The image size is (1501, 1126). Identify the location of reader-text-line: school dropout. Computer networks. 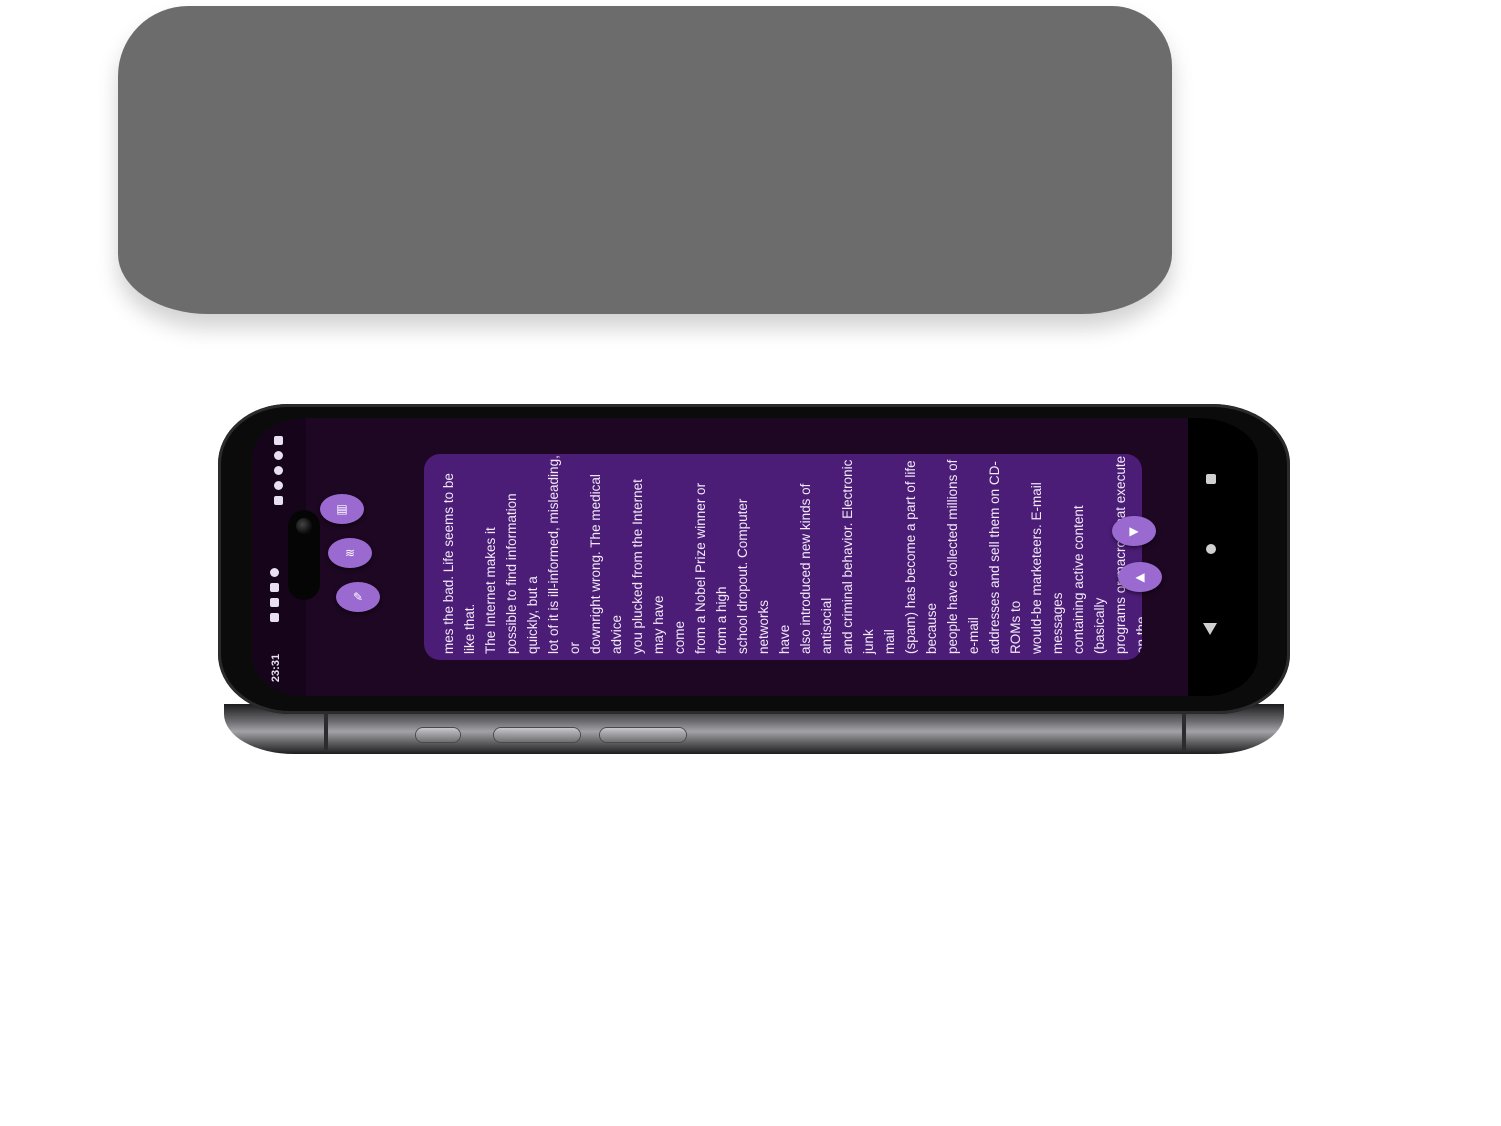
(753, 574).